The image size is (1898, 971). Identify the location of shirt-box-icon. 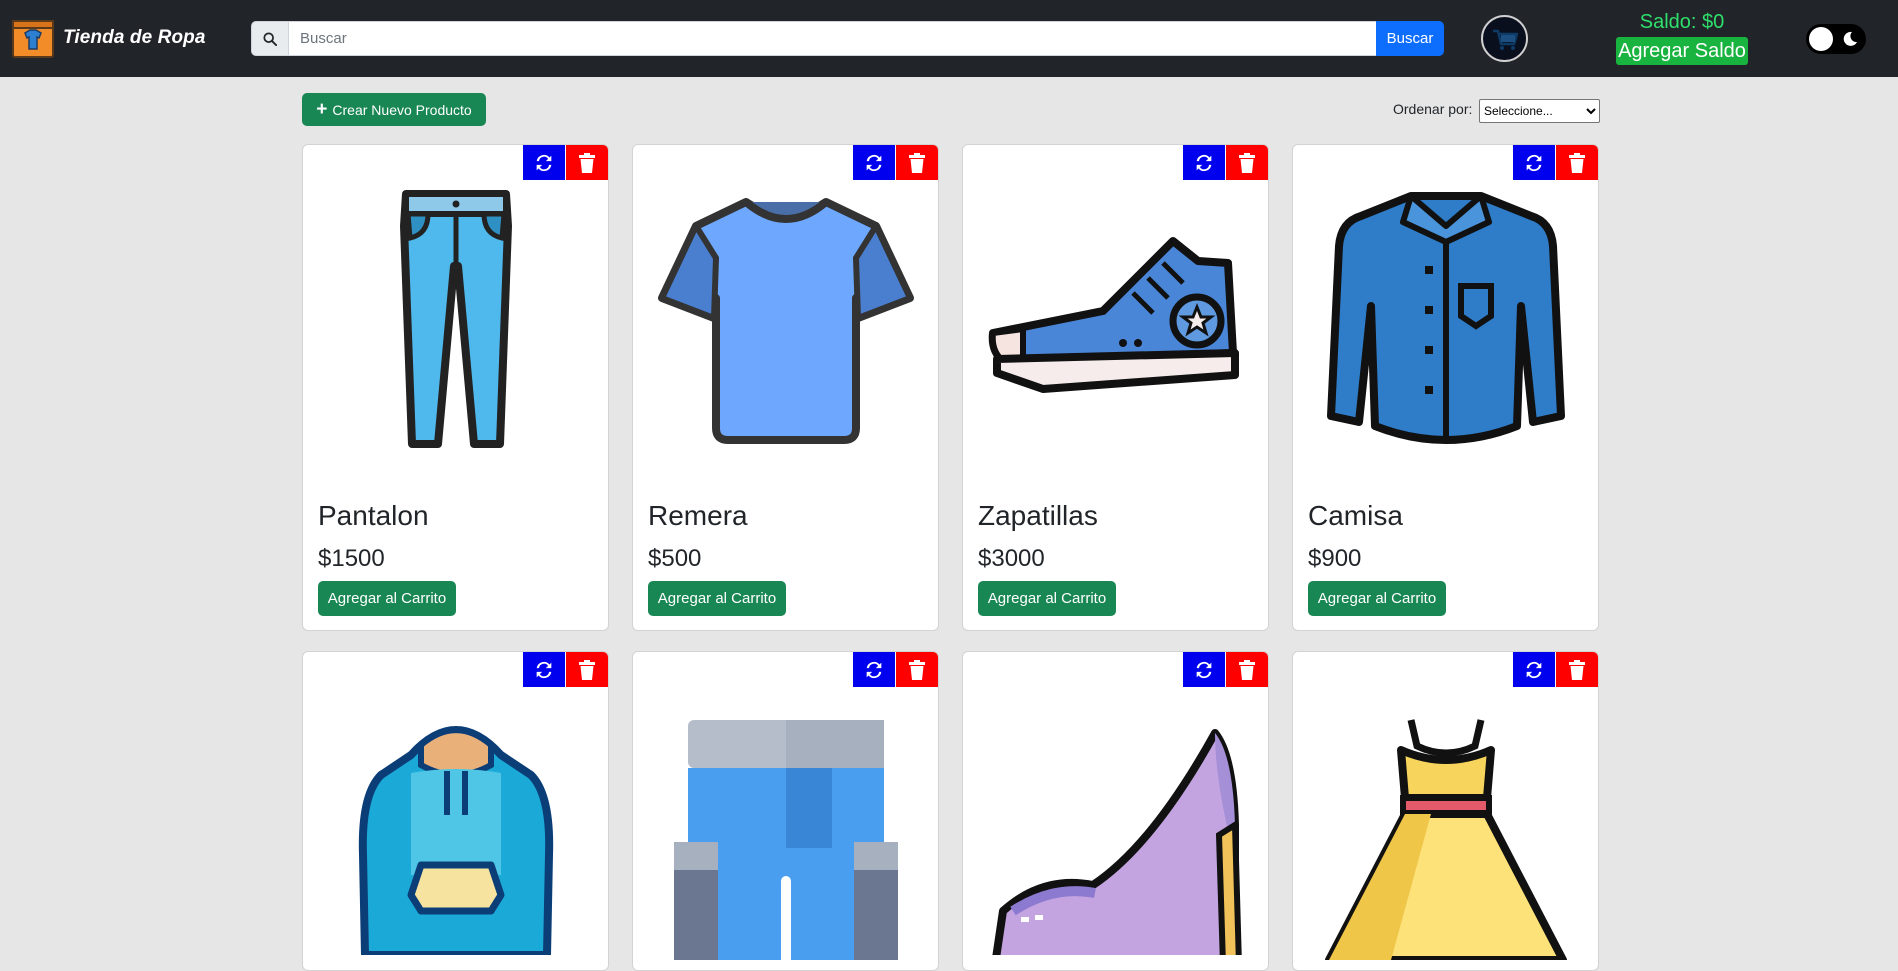
(33, 39).